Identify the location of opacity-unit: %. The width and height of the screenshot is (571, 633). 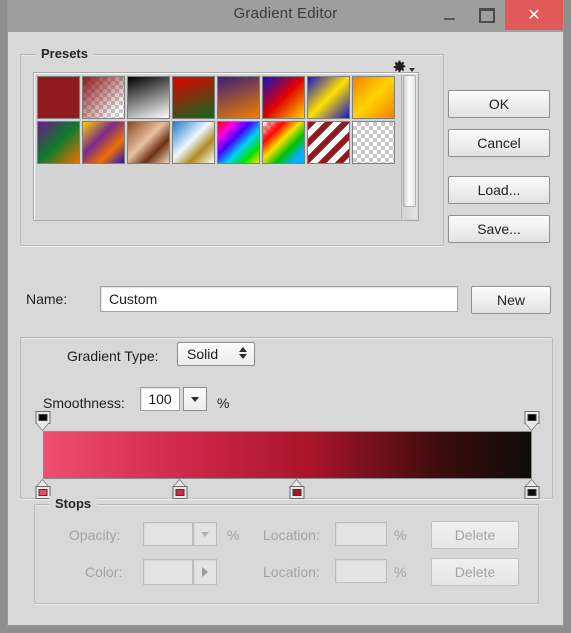
(233, 535).